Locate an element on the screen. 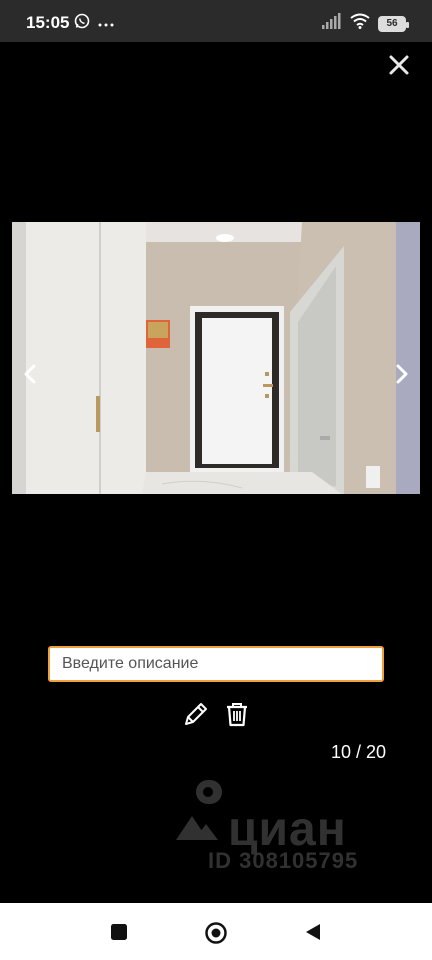 The height and width of the screenshot is (960, 432). close-icon is located at coordinates (399, 65).